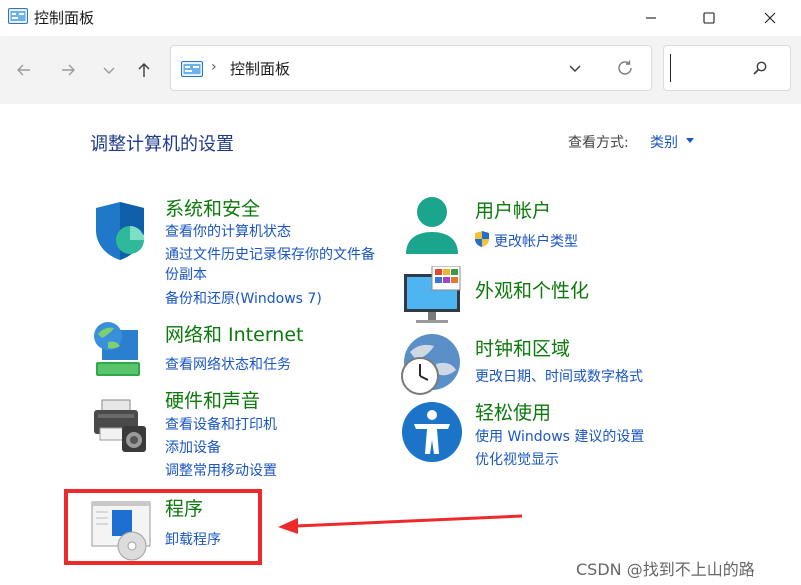 This screenshot has height=585, width=801. Describe the element at coordinates (400, 524) in the screenshot. I see `annotation-arrow` at that location.